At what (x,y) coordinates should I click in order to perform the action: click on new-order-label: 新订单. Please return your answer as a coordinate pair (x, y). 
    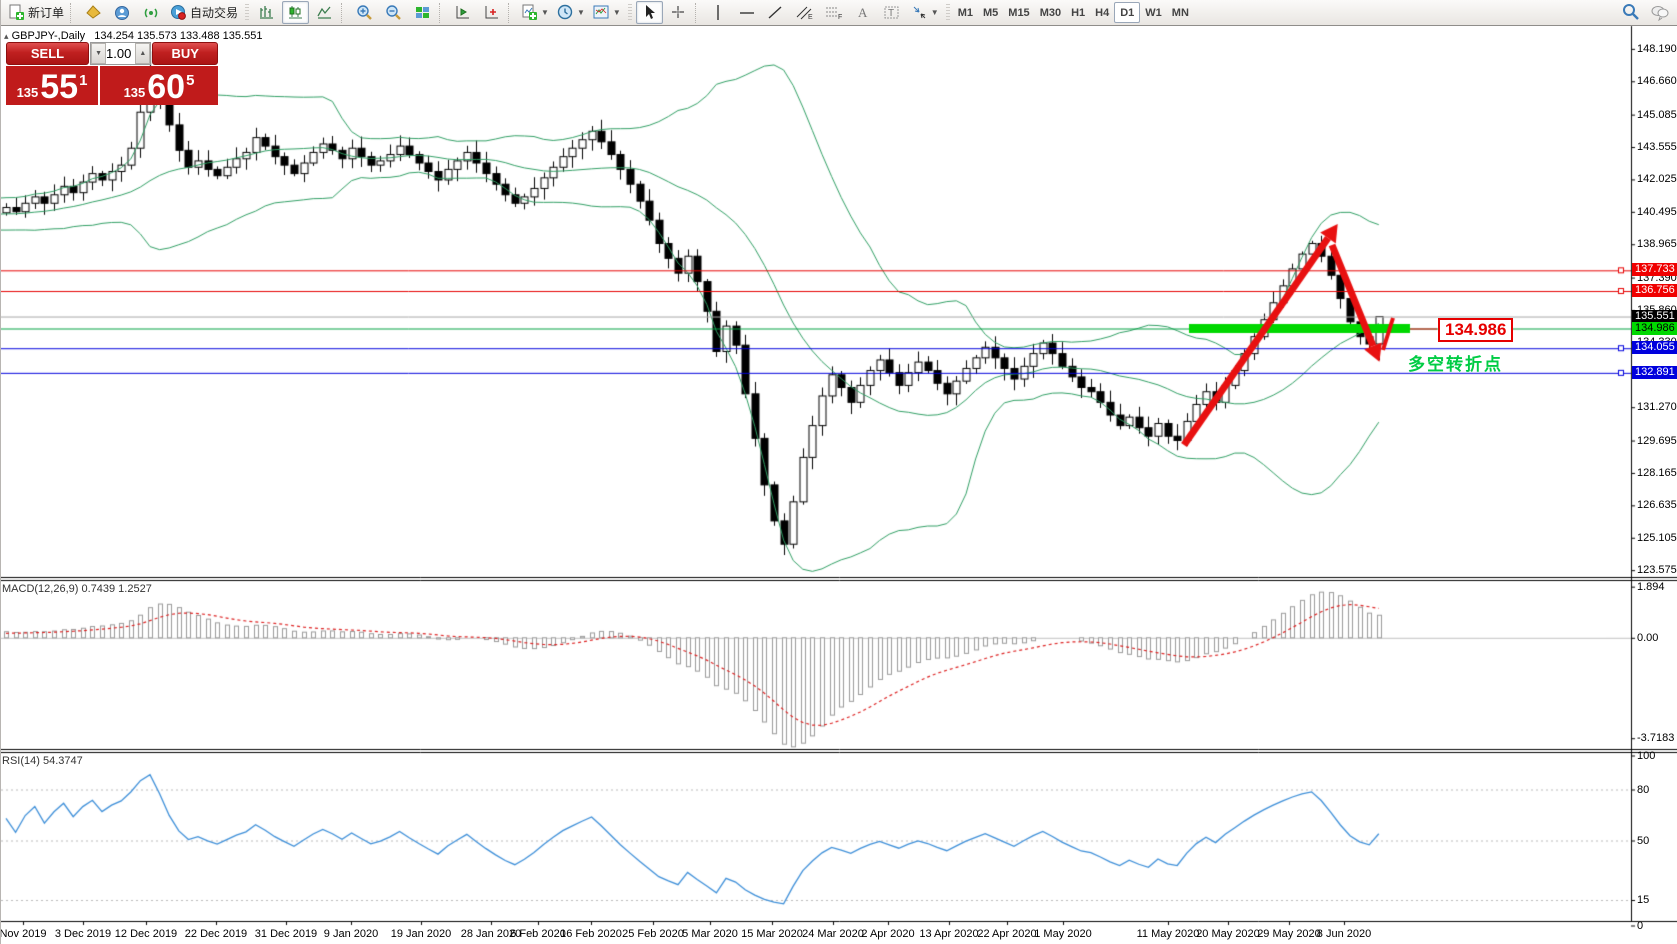
    Looking at the image, I should click on (46, 13).